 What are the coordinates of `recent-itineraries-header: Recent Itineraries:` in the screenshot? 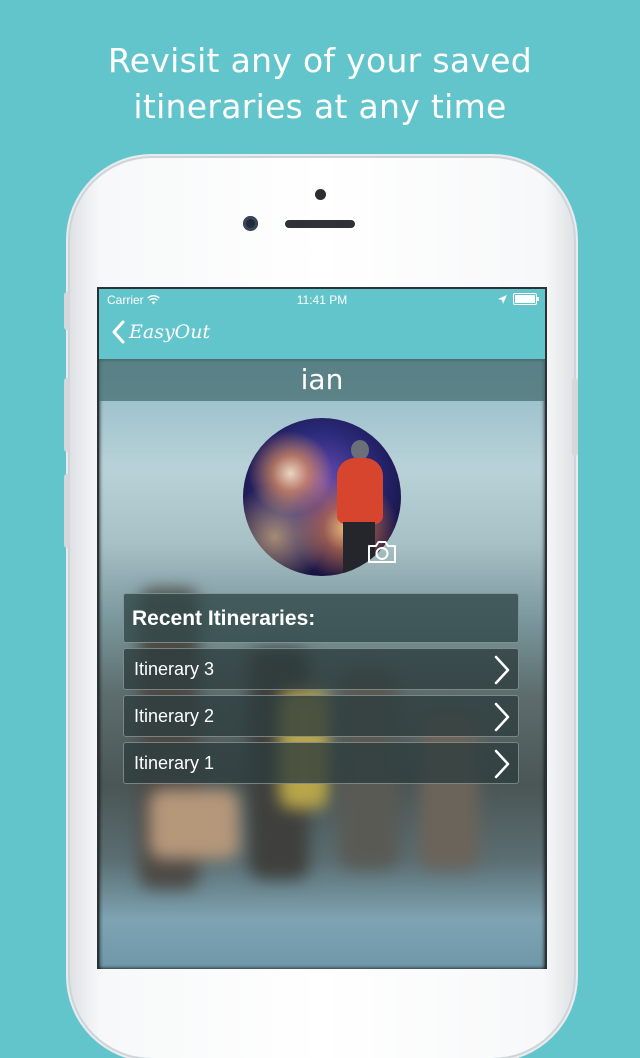 It's located at (321, 618).